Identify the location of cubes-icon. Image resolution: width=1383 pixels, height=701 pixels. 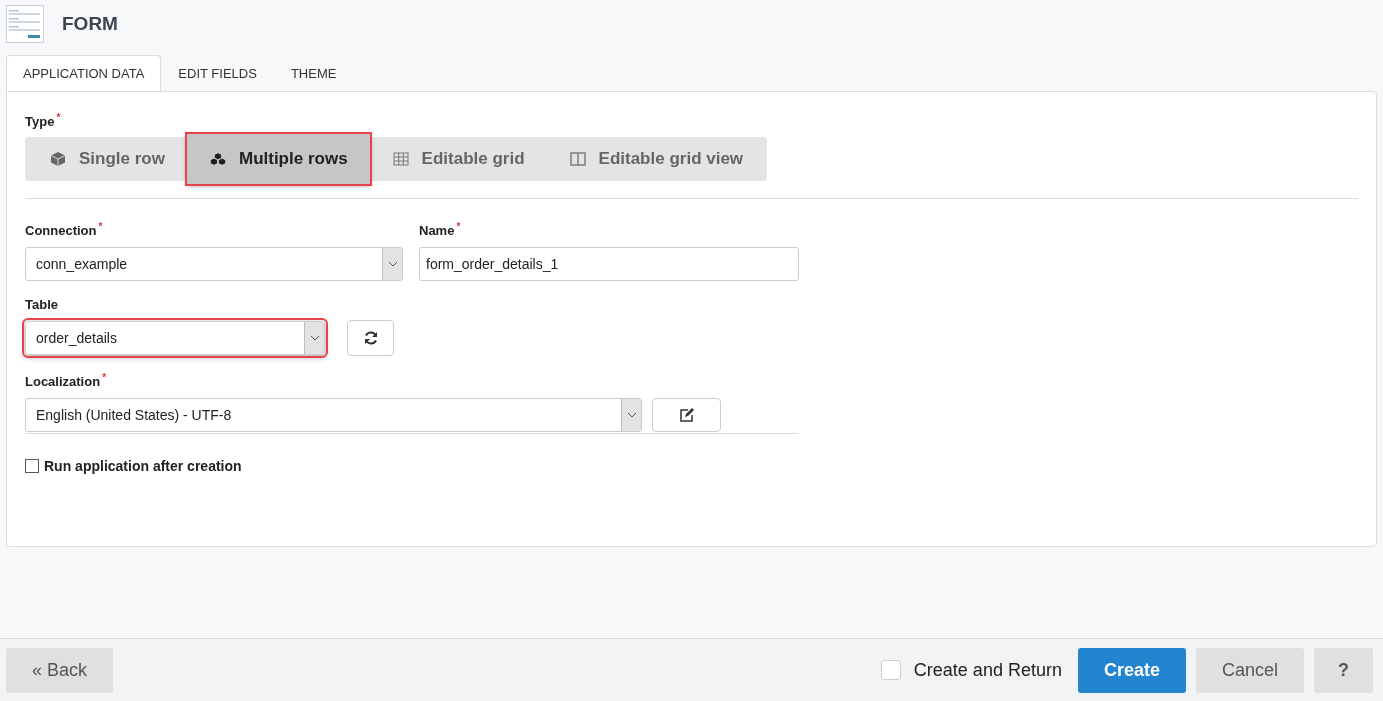
(217, 159).